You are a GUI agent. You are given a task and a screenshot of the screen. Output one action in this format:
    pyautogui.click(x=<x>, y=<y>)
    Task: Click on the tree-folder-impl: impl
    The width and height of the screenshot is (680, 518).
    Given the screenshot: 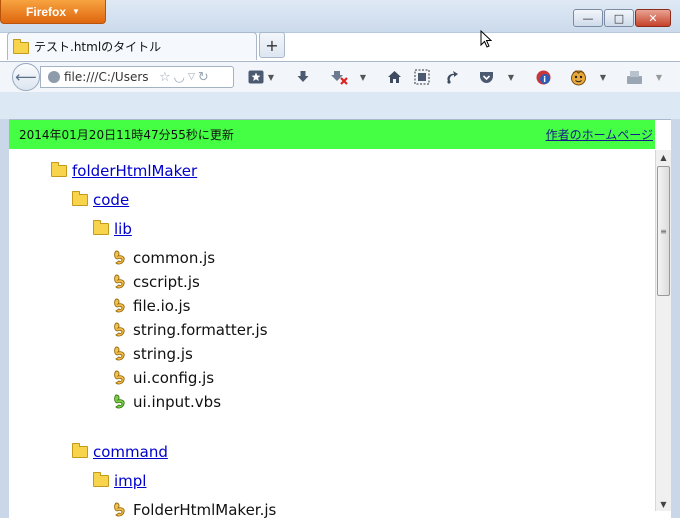 What is the action you would take?
    pyautogui.click(x=119, y=481)
    